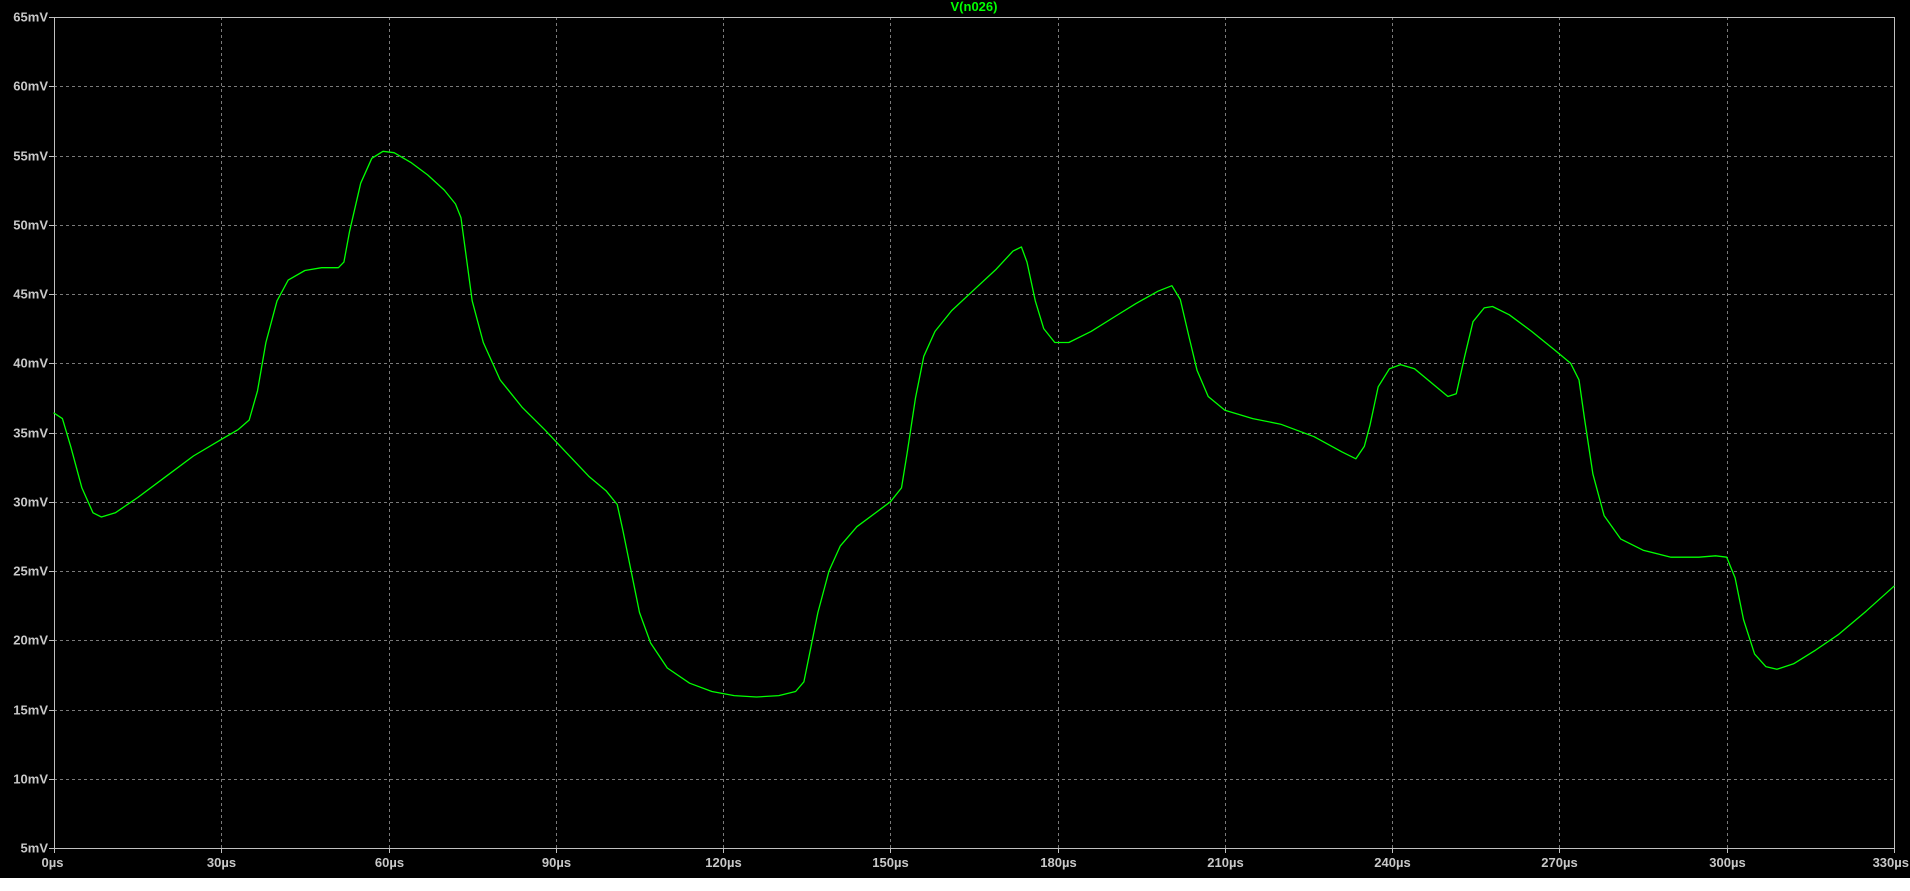 The width and height of the screenshot is (1910, 891). Describe the element at coordinates (556, 862) in the screenshot. I see `x-tick-label: 90µs` at that location.